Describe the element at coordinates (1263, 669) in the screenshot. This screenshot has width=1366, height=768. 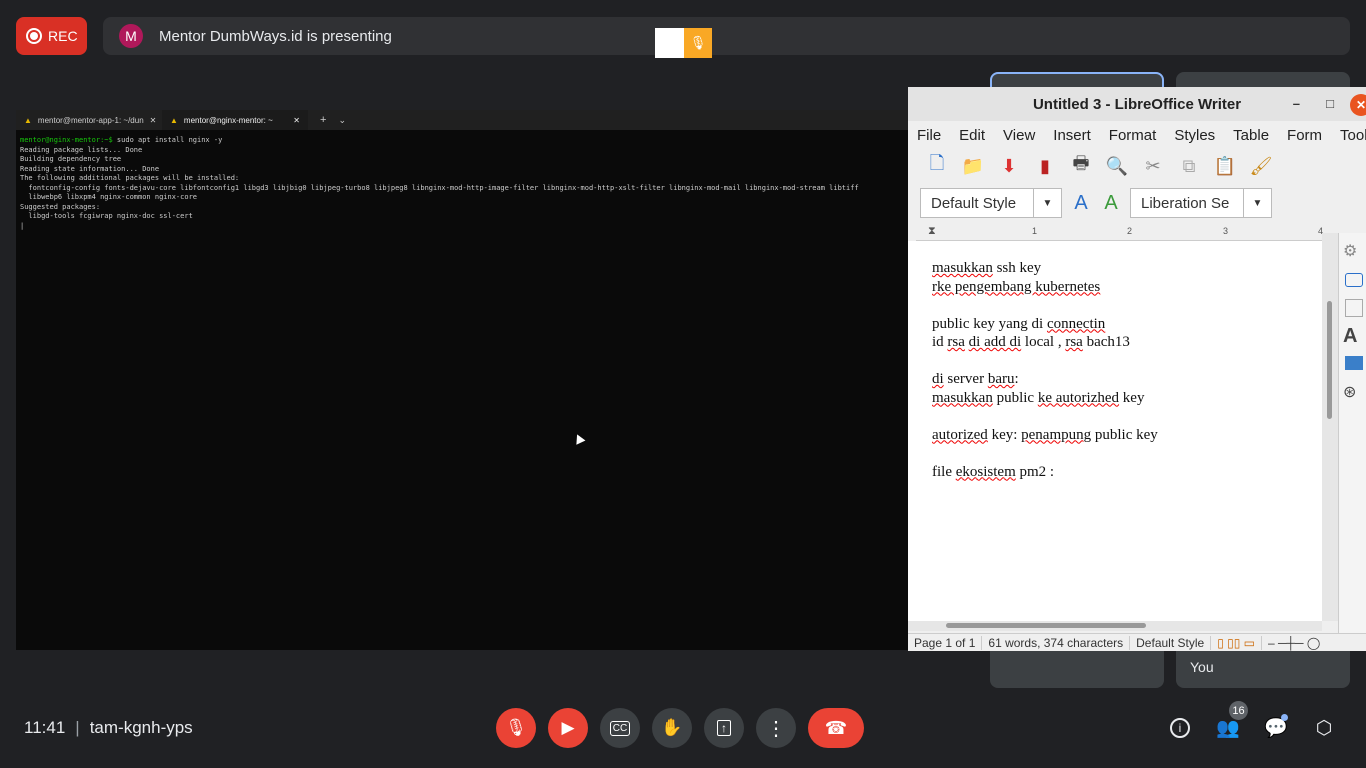
I see `self-tile: You` at that location.